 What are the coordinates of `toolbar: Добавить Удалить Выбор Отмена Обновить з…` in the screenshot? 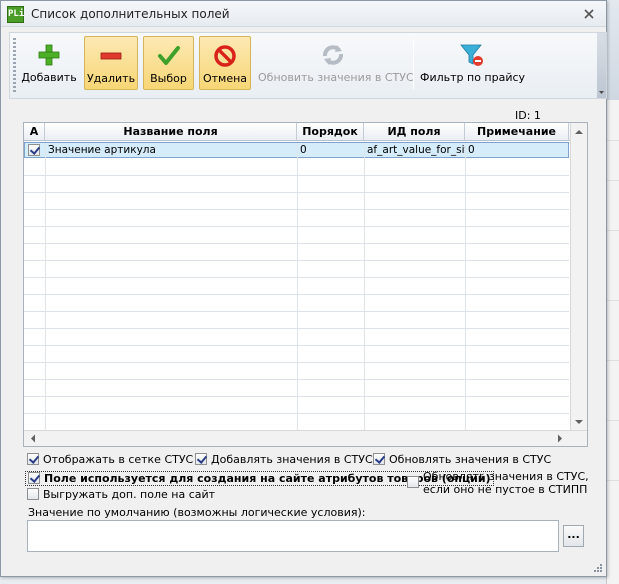 It's located at (308, 65).